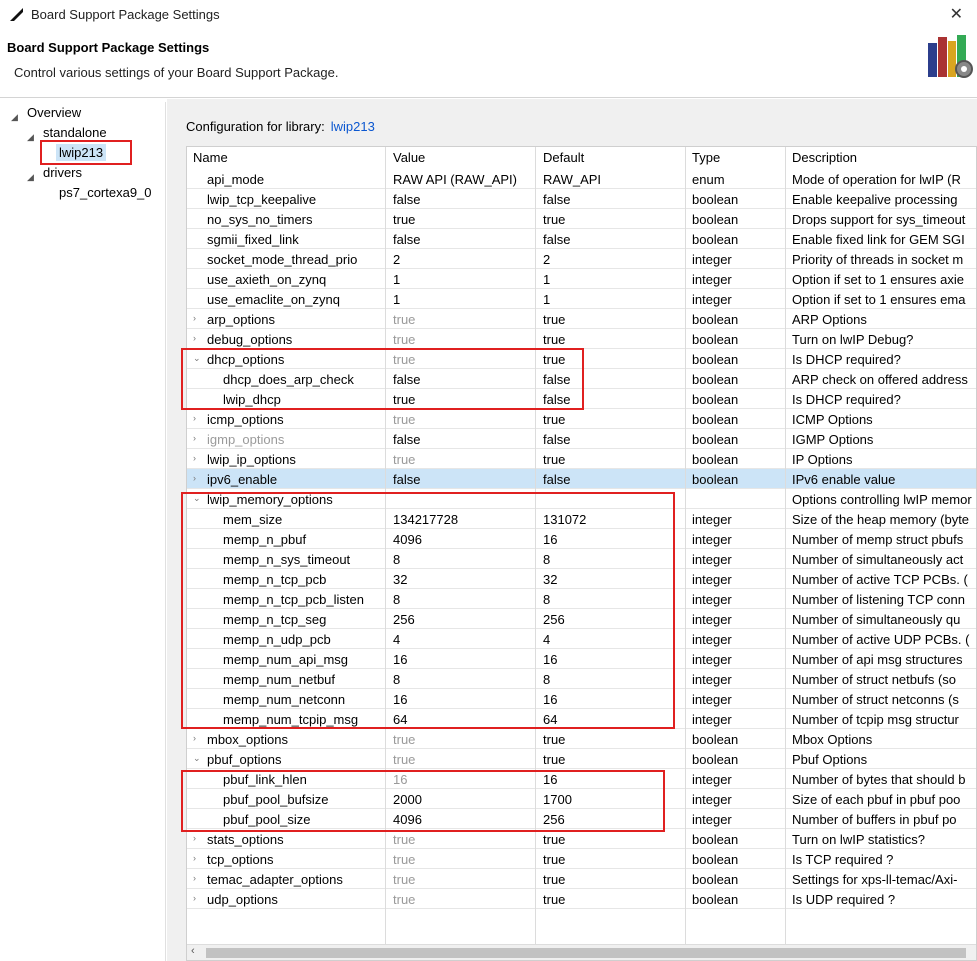 The height and width of the screenshot is (961, 977). Describe the element at coordinates (105, 192) in the screenshot. I see `tree-item-ps7-cortexa9: ps7_cortexa9_0` at that location.